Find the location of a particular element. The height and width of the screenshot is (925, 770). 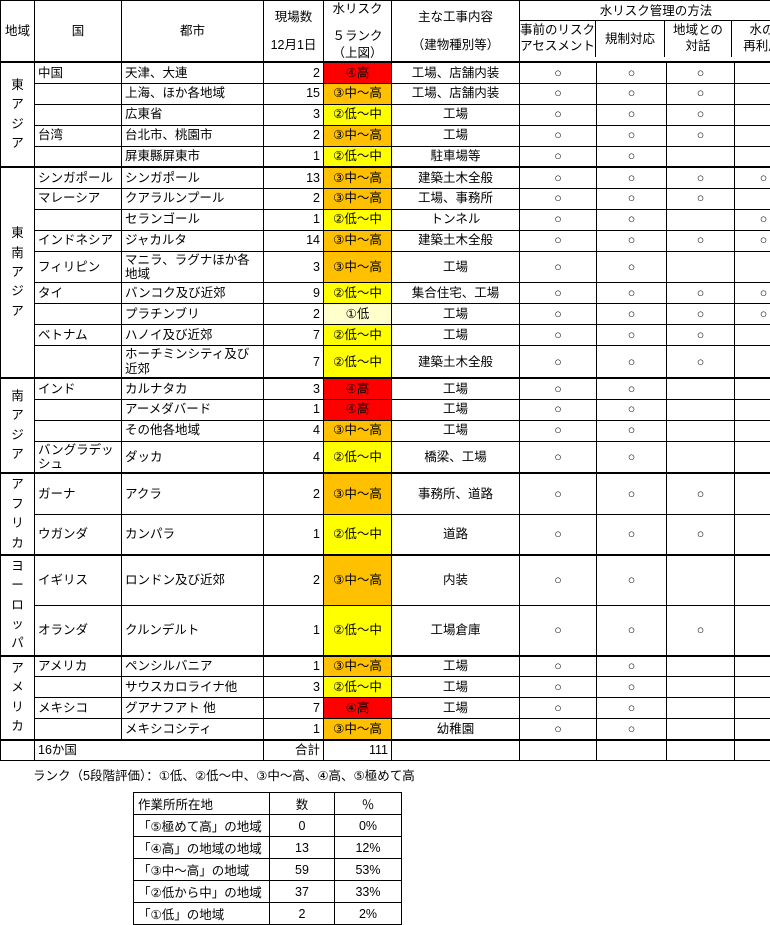

country-cell: 台湾 is located at coordinates (78, 135).